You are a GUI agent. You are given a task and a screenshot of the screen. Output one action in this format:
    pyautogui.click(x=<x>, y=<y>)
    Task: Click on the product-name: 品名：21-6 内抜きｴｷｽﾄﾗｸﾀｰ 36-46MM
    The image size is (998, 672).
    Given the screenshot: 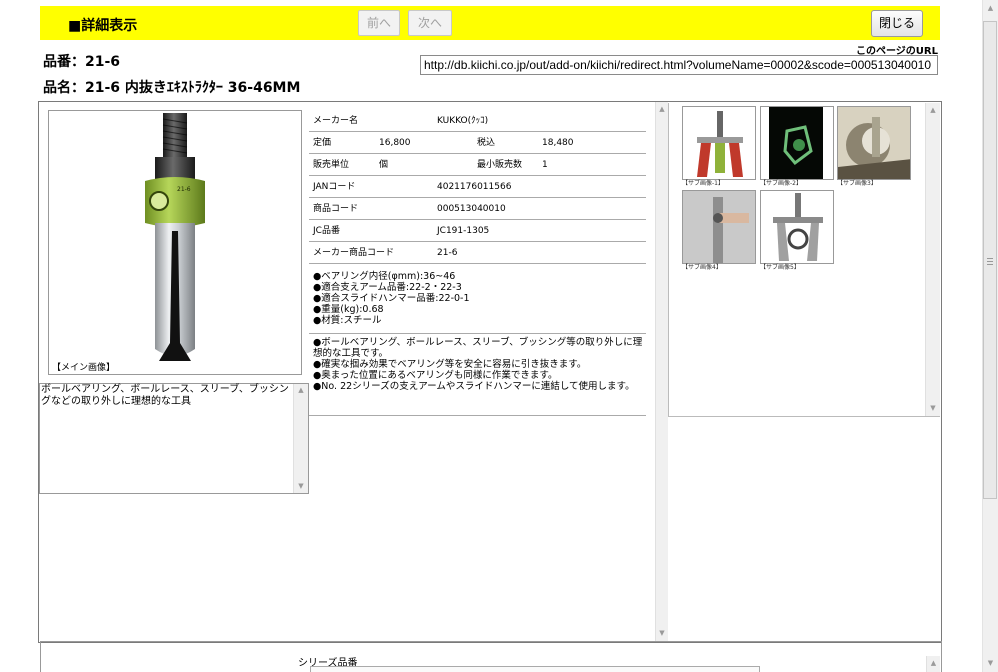 What is the action you would take?
    pyautogui.click(x=172, y=88)
    